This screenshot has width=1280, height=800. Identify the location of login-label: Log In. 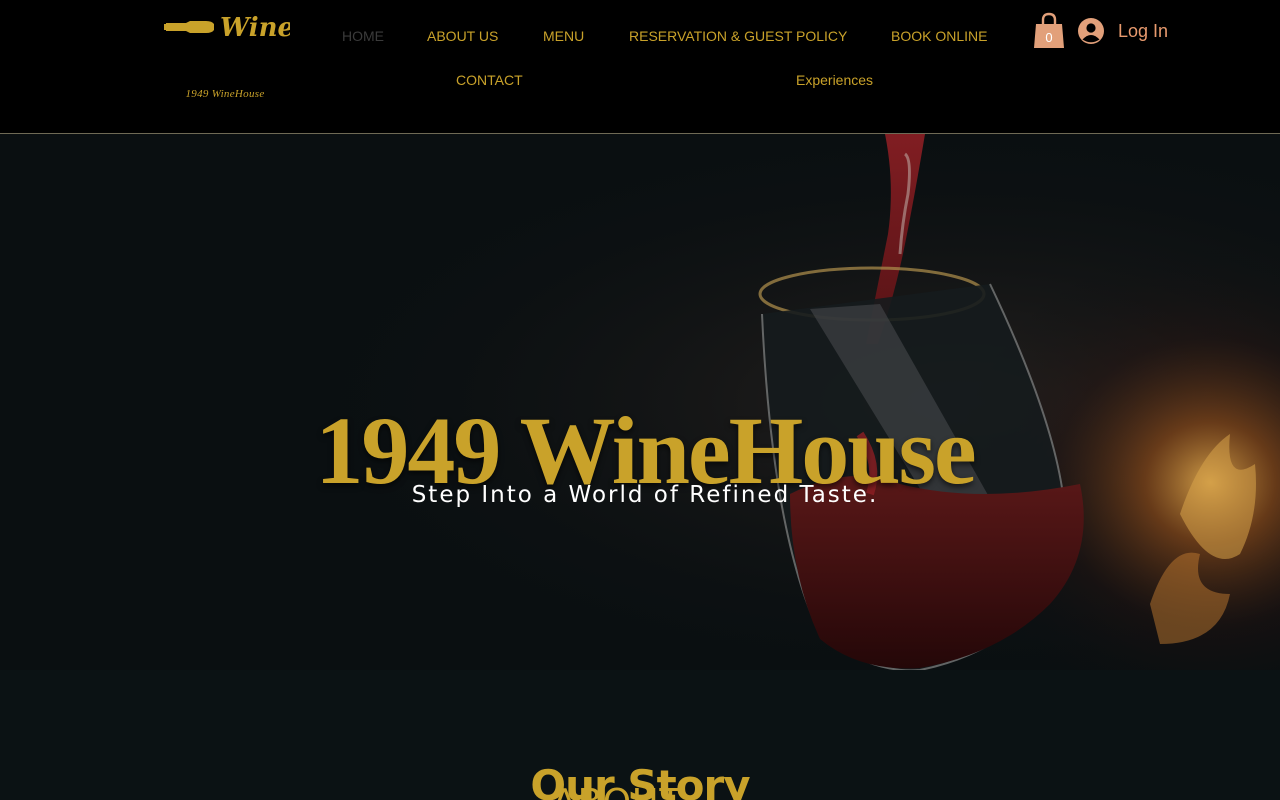
(1143, 30).